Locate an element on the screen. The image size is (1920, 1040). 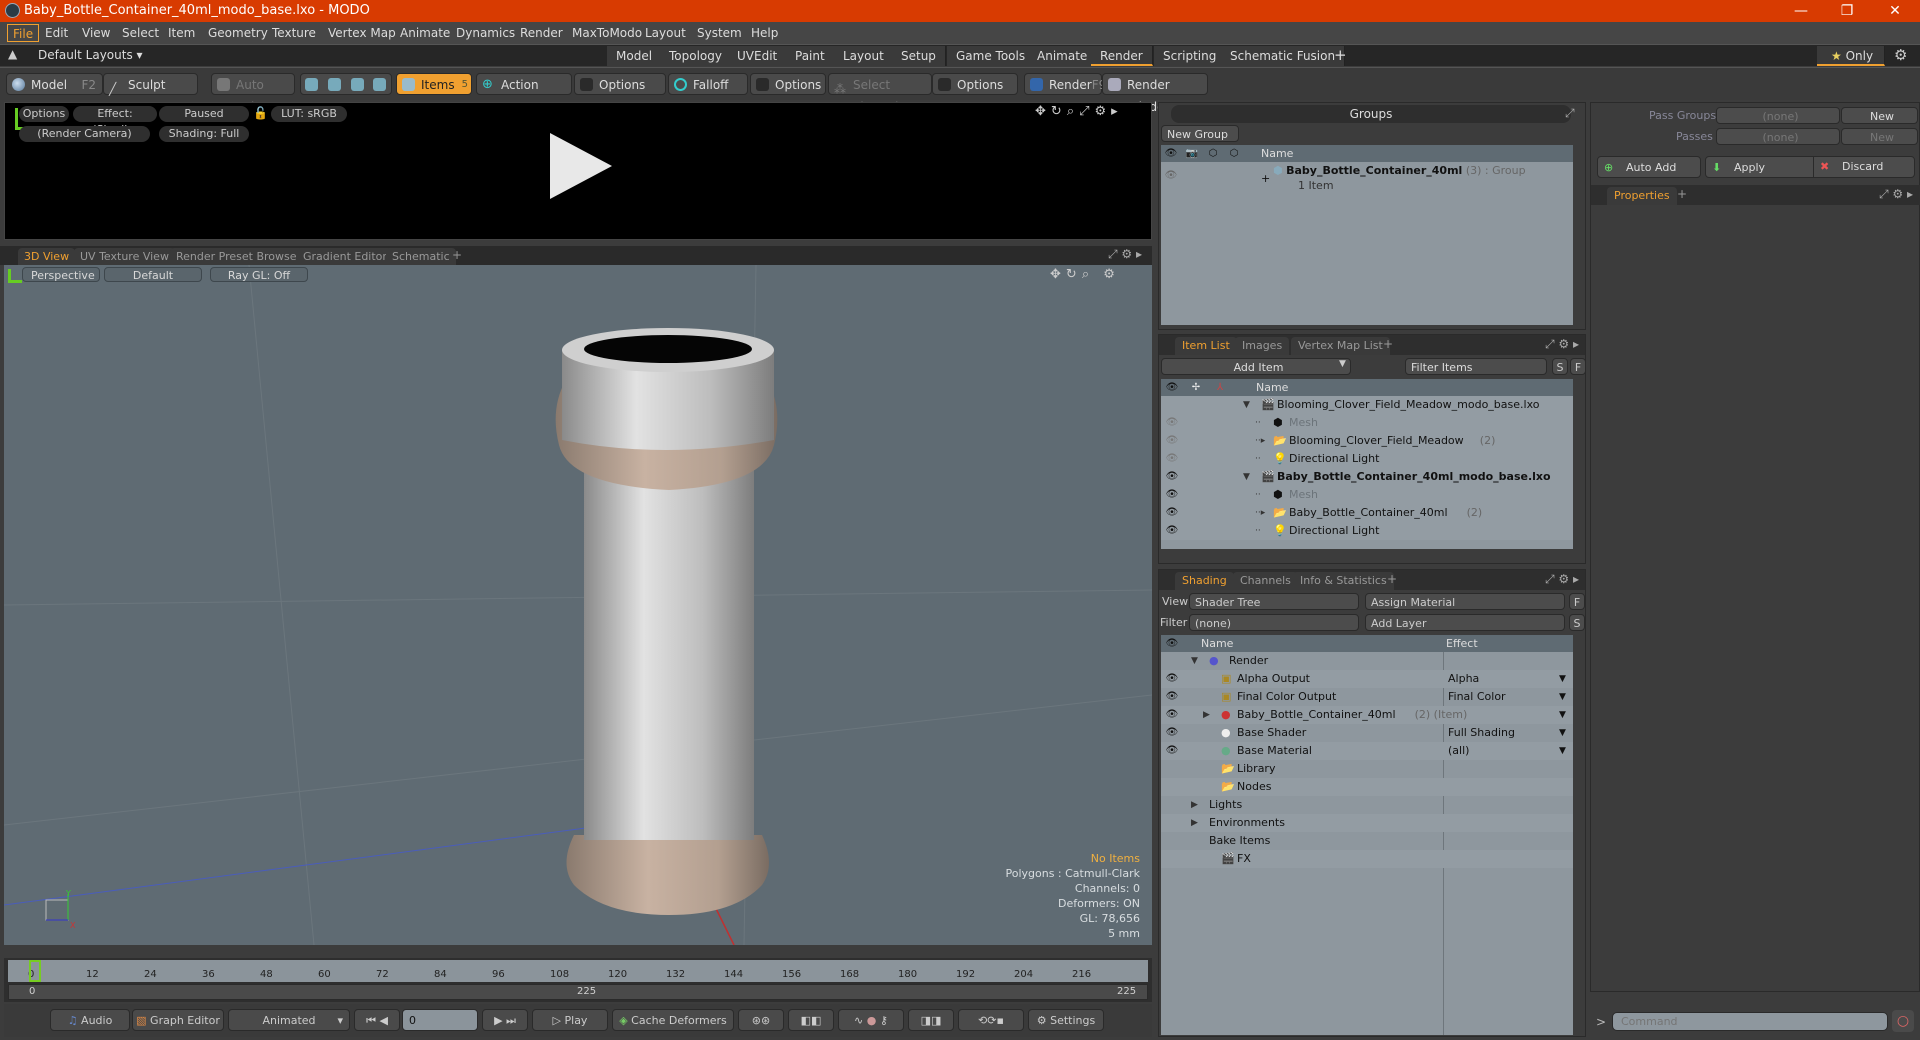
pass-groups-dropdown: (none) is located at coordinates (1778, 115).